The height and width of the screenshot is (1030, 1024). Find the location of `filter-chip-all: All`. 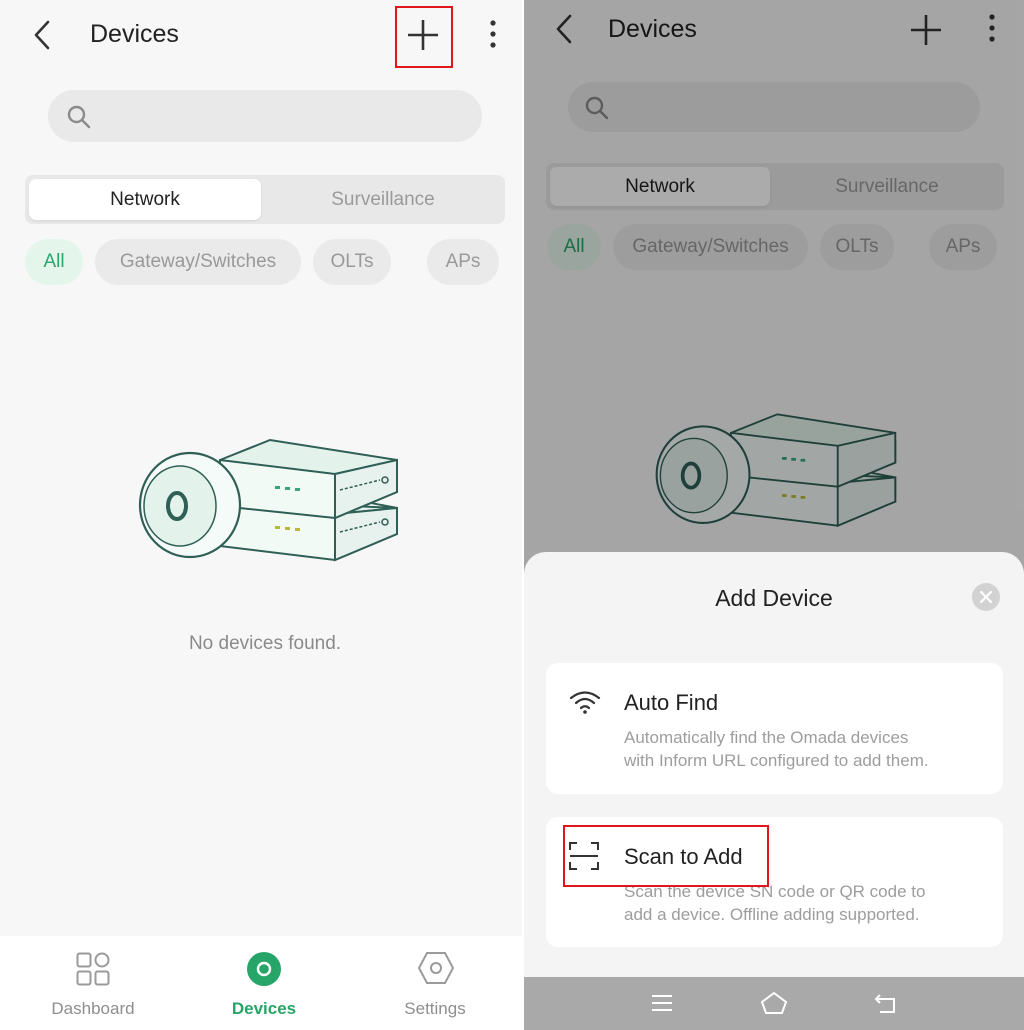

filter-chip-all: All is located at coordinates (54, 262).